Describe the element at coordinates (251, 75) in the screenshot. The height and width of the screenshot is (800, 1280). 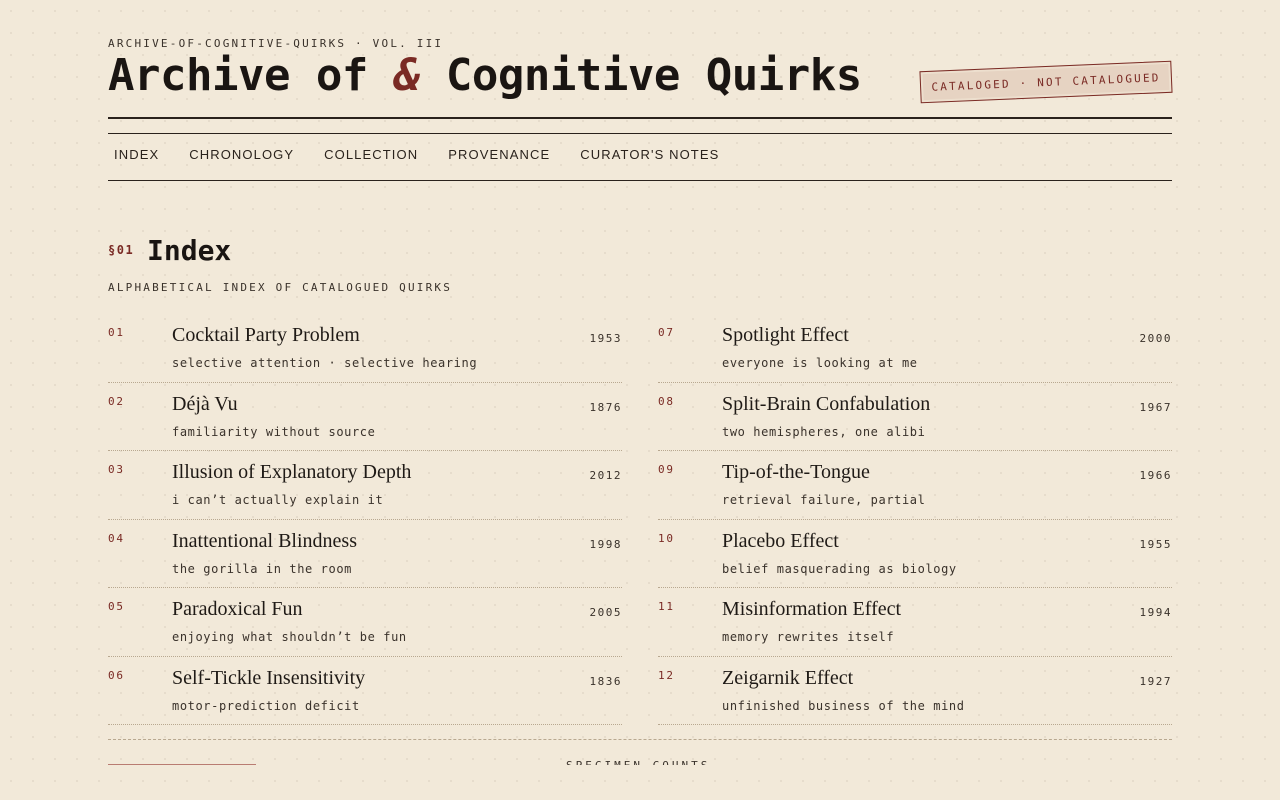
I see `title-part-1: Archive of` at that location.